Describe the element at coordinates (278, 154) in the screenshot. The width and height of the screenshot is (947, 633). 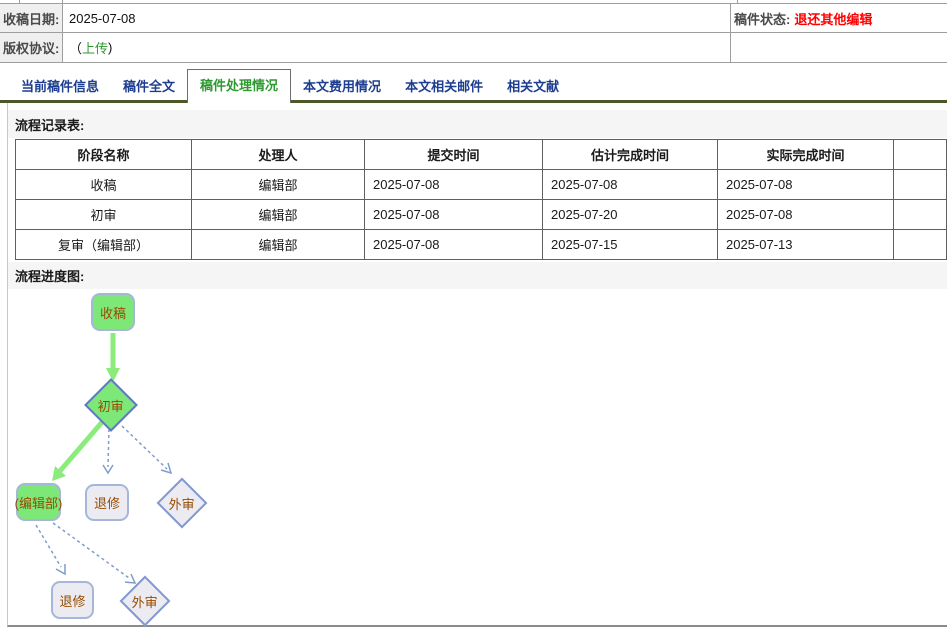
I see `col-header-handler: 处理人` at that location.